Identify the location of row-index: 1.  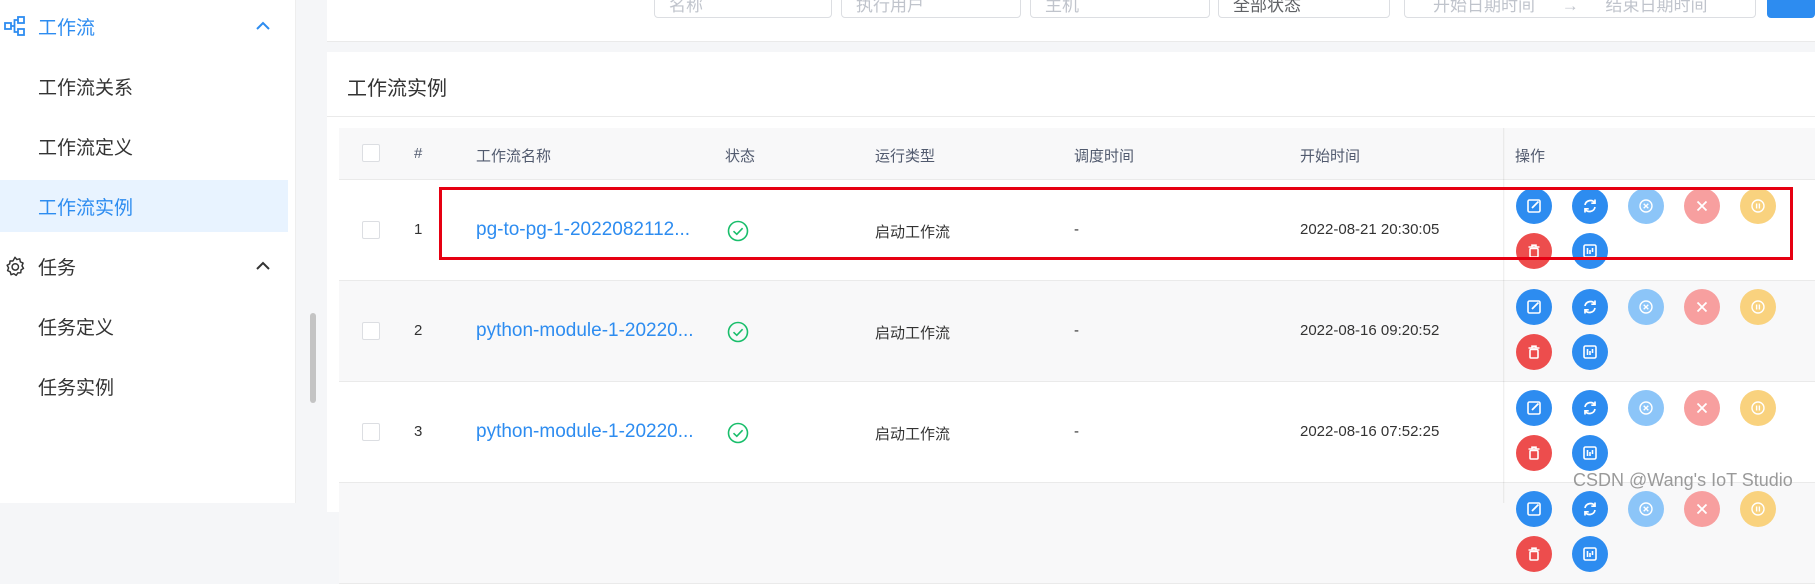
(418, 229).